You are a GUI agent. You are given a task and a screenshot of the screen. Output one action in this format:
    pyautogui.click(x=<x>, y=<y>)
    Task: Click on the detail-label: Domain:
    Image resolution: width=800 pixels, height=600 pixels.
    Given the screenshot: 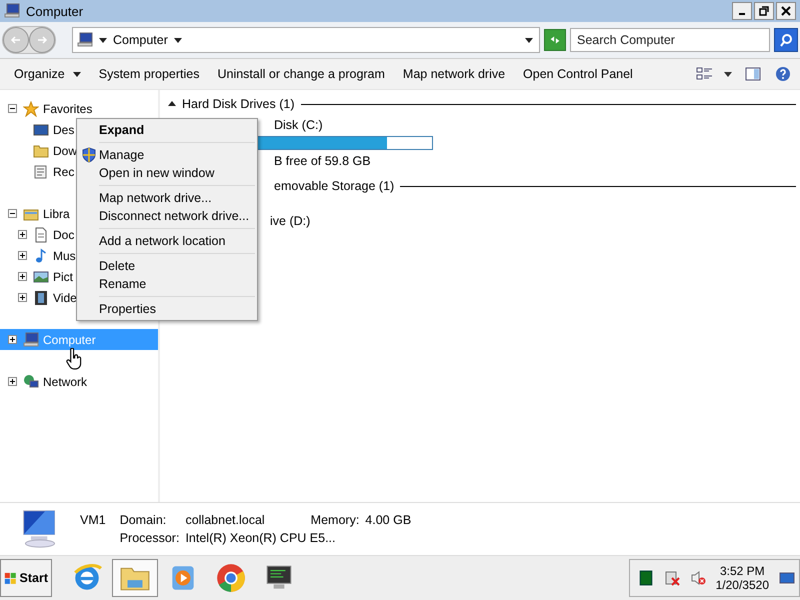 What is the action you would take?
    pyautogui.click(x=144, y=520)
    